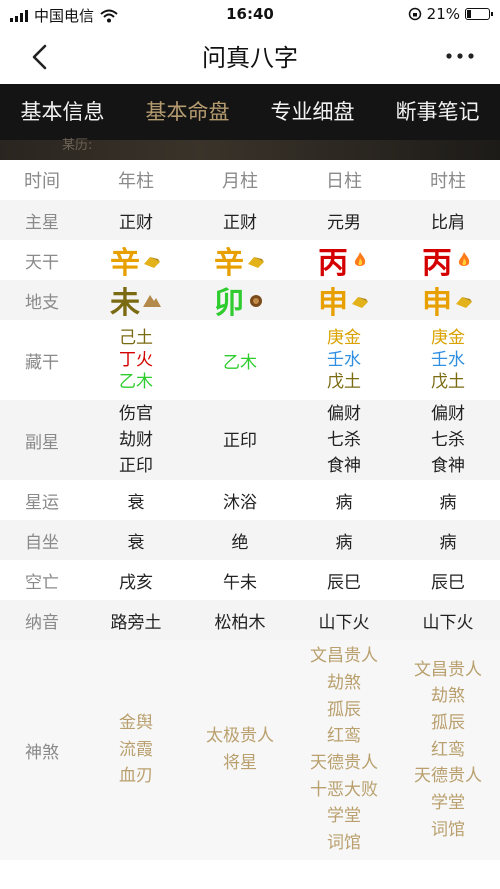 Image resolution: width=500 pixels, height=889 pixels. I want to click on shensha-item: 流霞, so click(136, 749).